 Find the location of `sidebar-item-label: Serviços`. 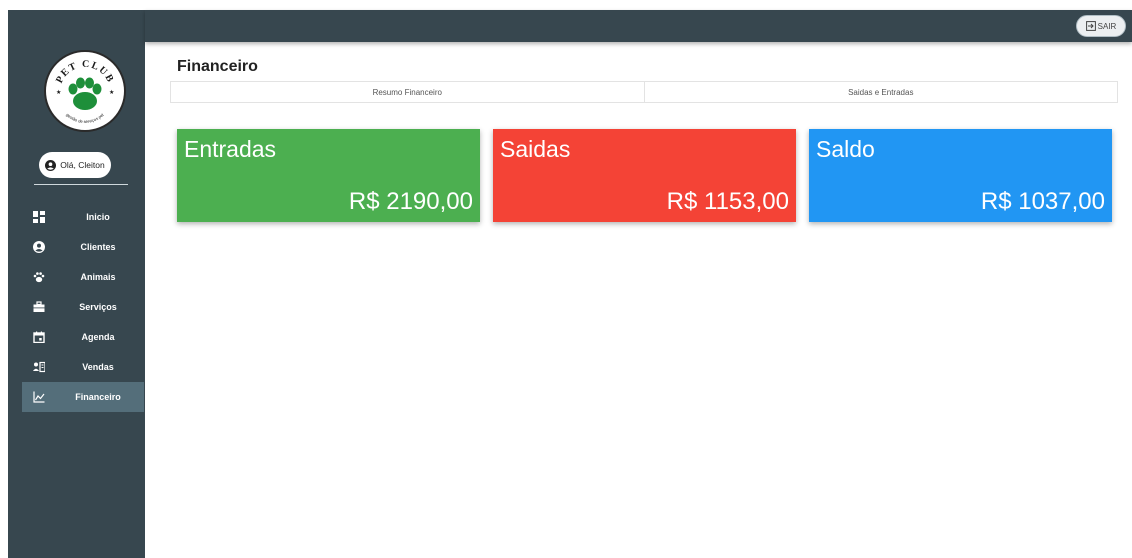

sidebar-item-label: Serviços is located at coordinates (98, 307).